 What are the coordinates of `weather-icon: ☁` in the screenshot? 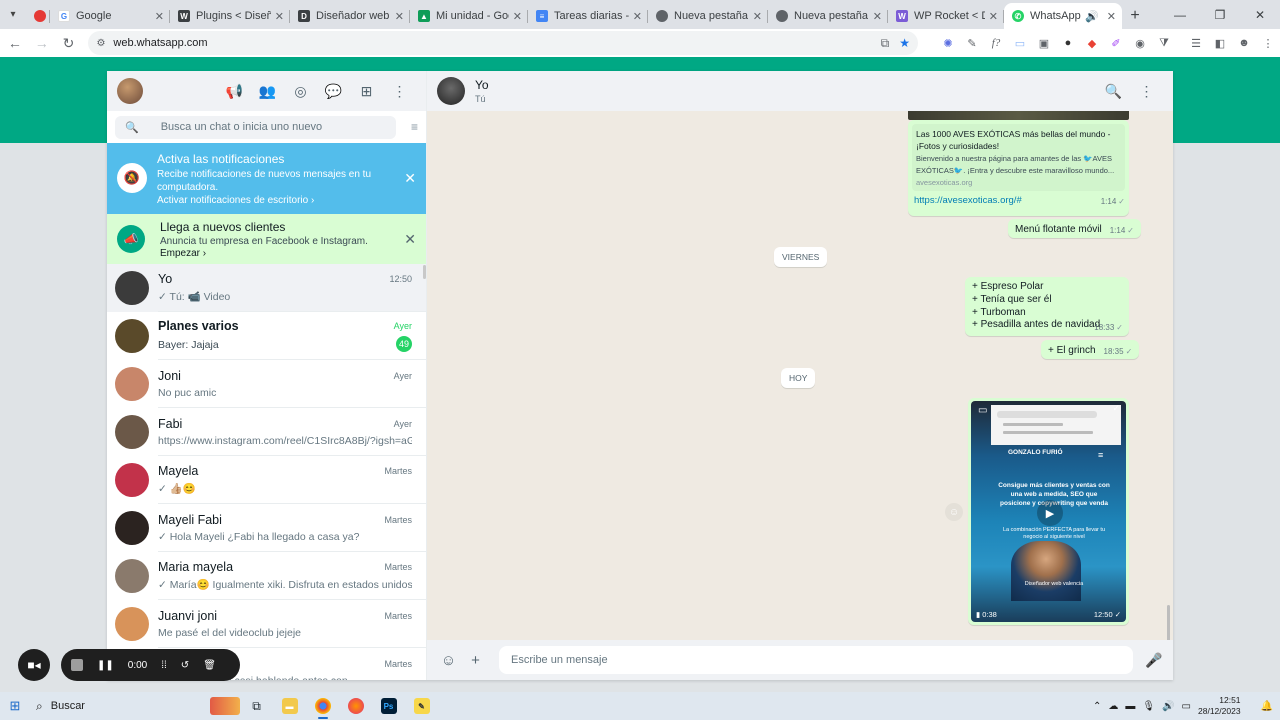 It's located at (1113, 706).